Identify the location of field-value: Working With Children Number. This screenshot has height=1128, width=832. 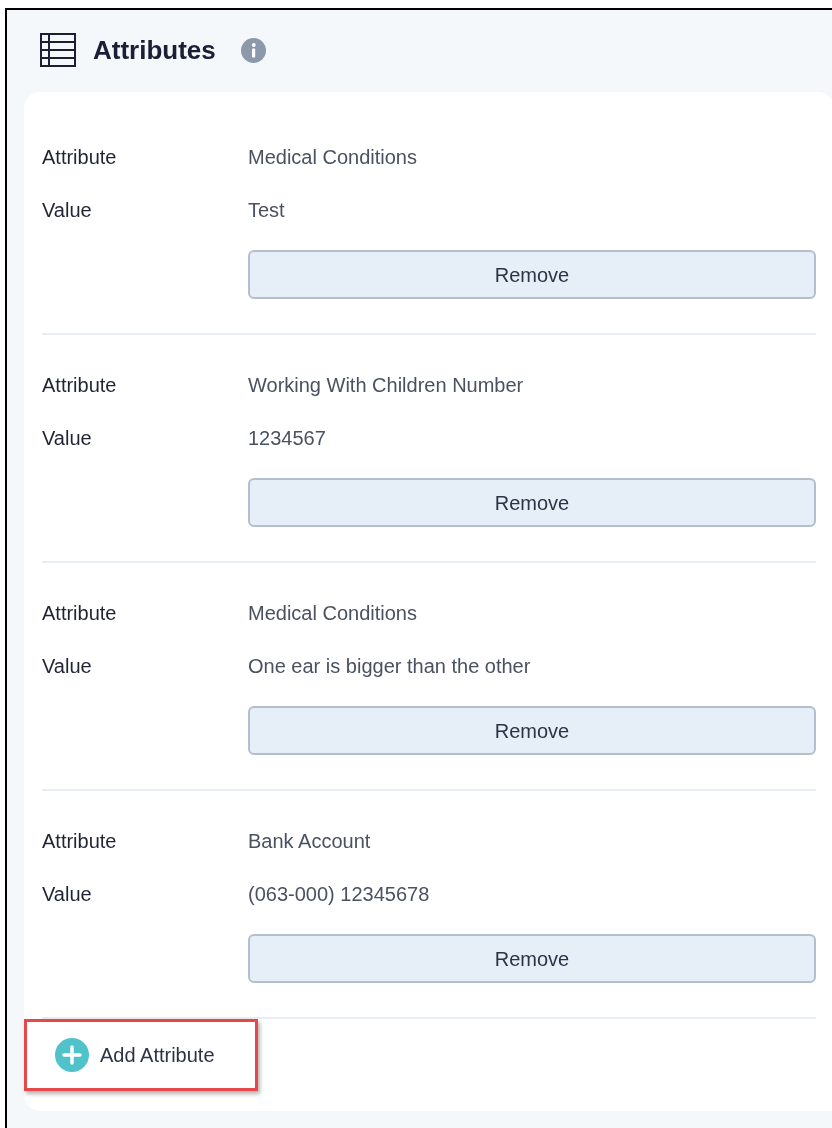
(386, 385).